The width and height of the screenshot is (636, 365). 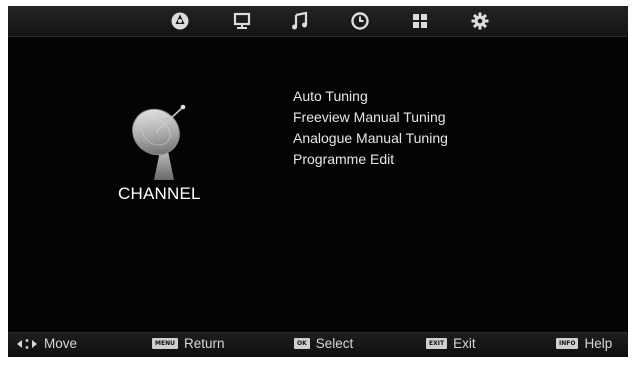 I want to click on hint-exit-label: Exit, so click(x=464, y=343).